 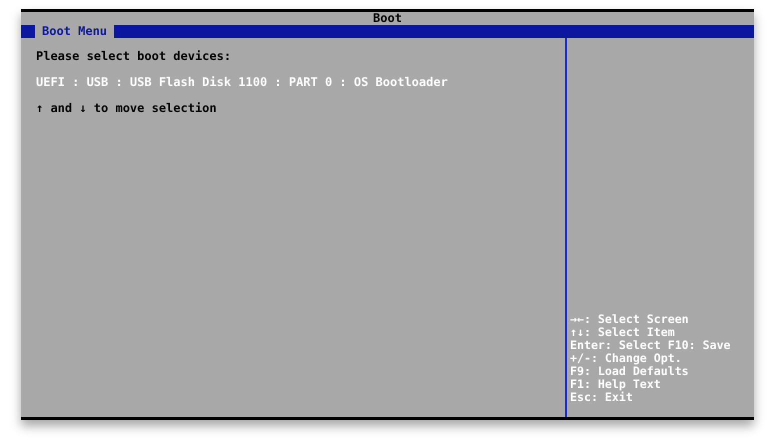 I want to click on help-text: →←: Select Screen, so click(x=630, y=319).